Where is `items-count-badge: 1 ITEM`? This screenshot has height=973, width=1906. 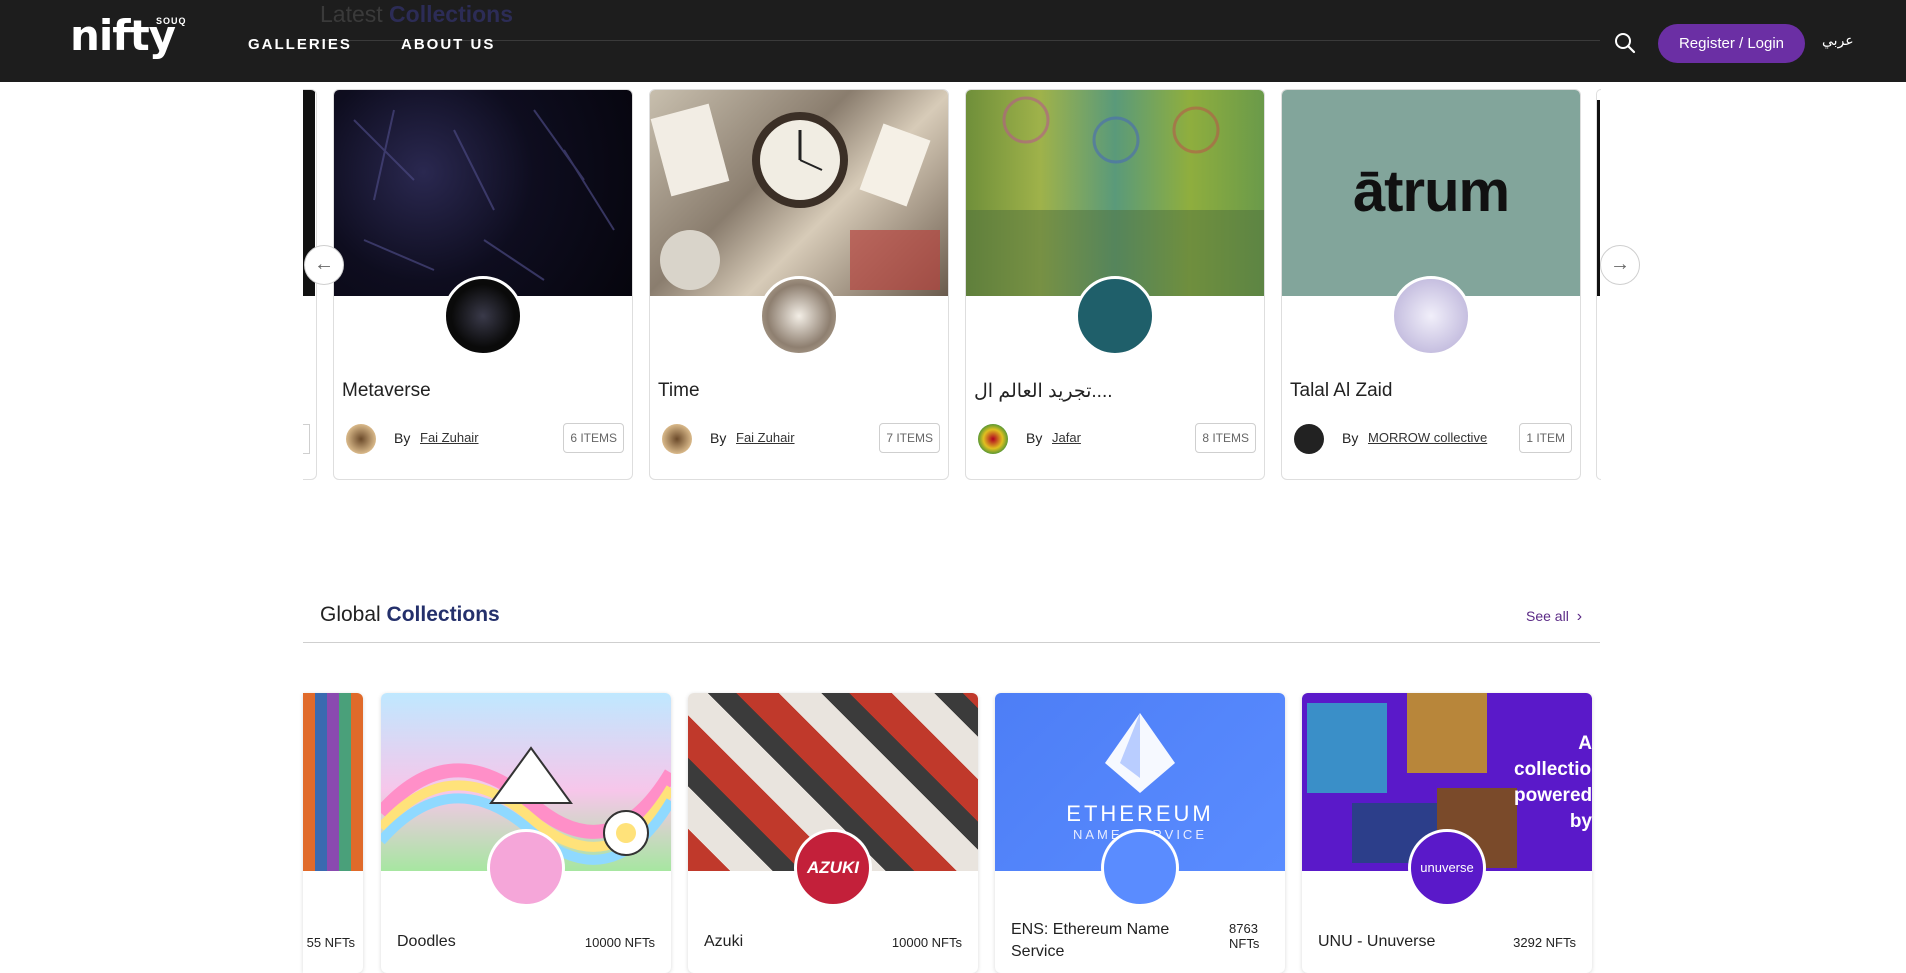
items-count-badge: 1 ITEM is located at coordinates (1545, 438).